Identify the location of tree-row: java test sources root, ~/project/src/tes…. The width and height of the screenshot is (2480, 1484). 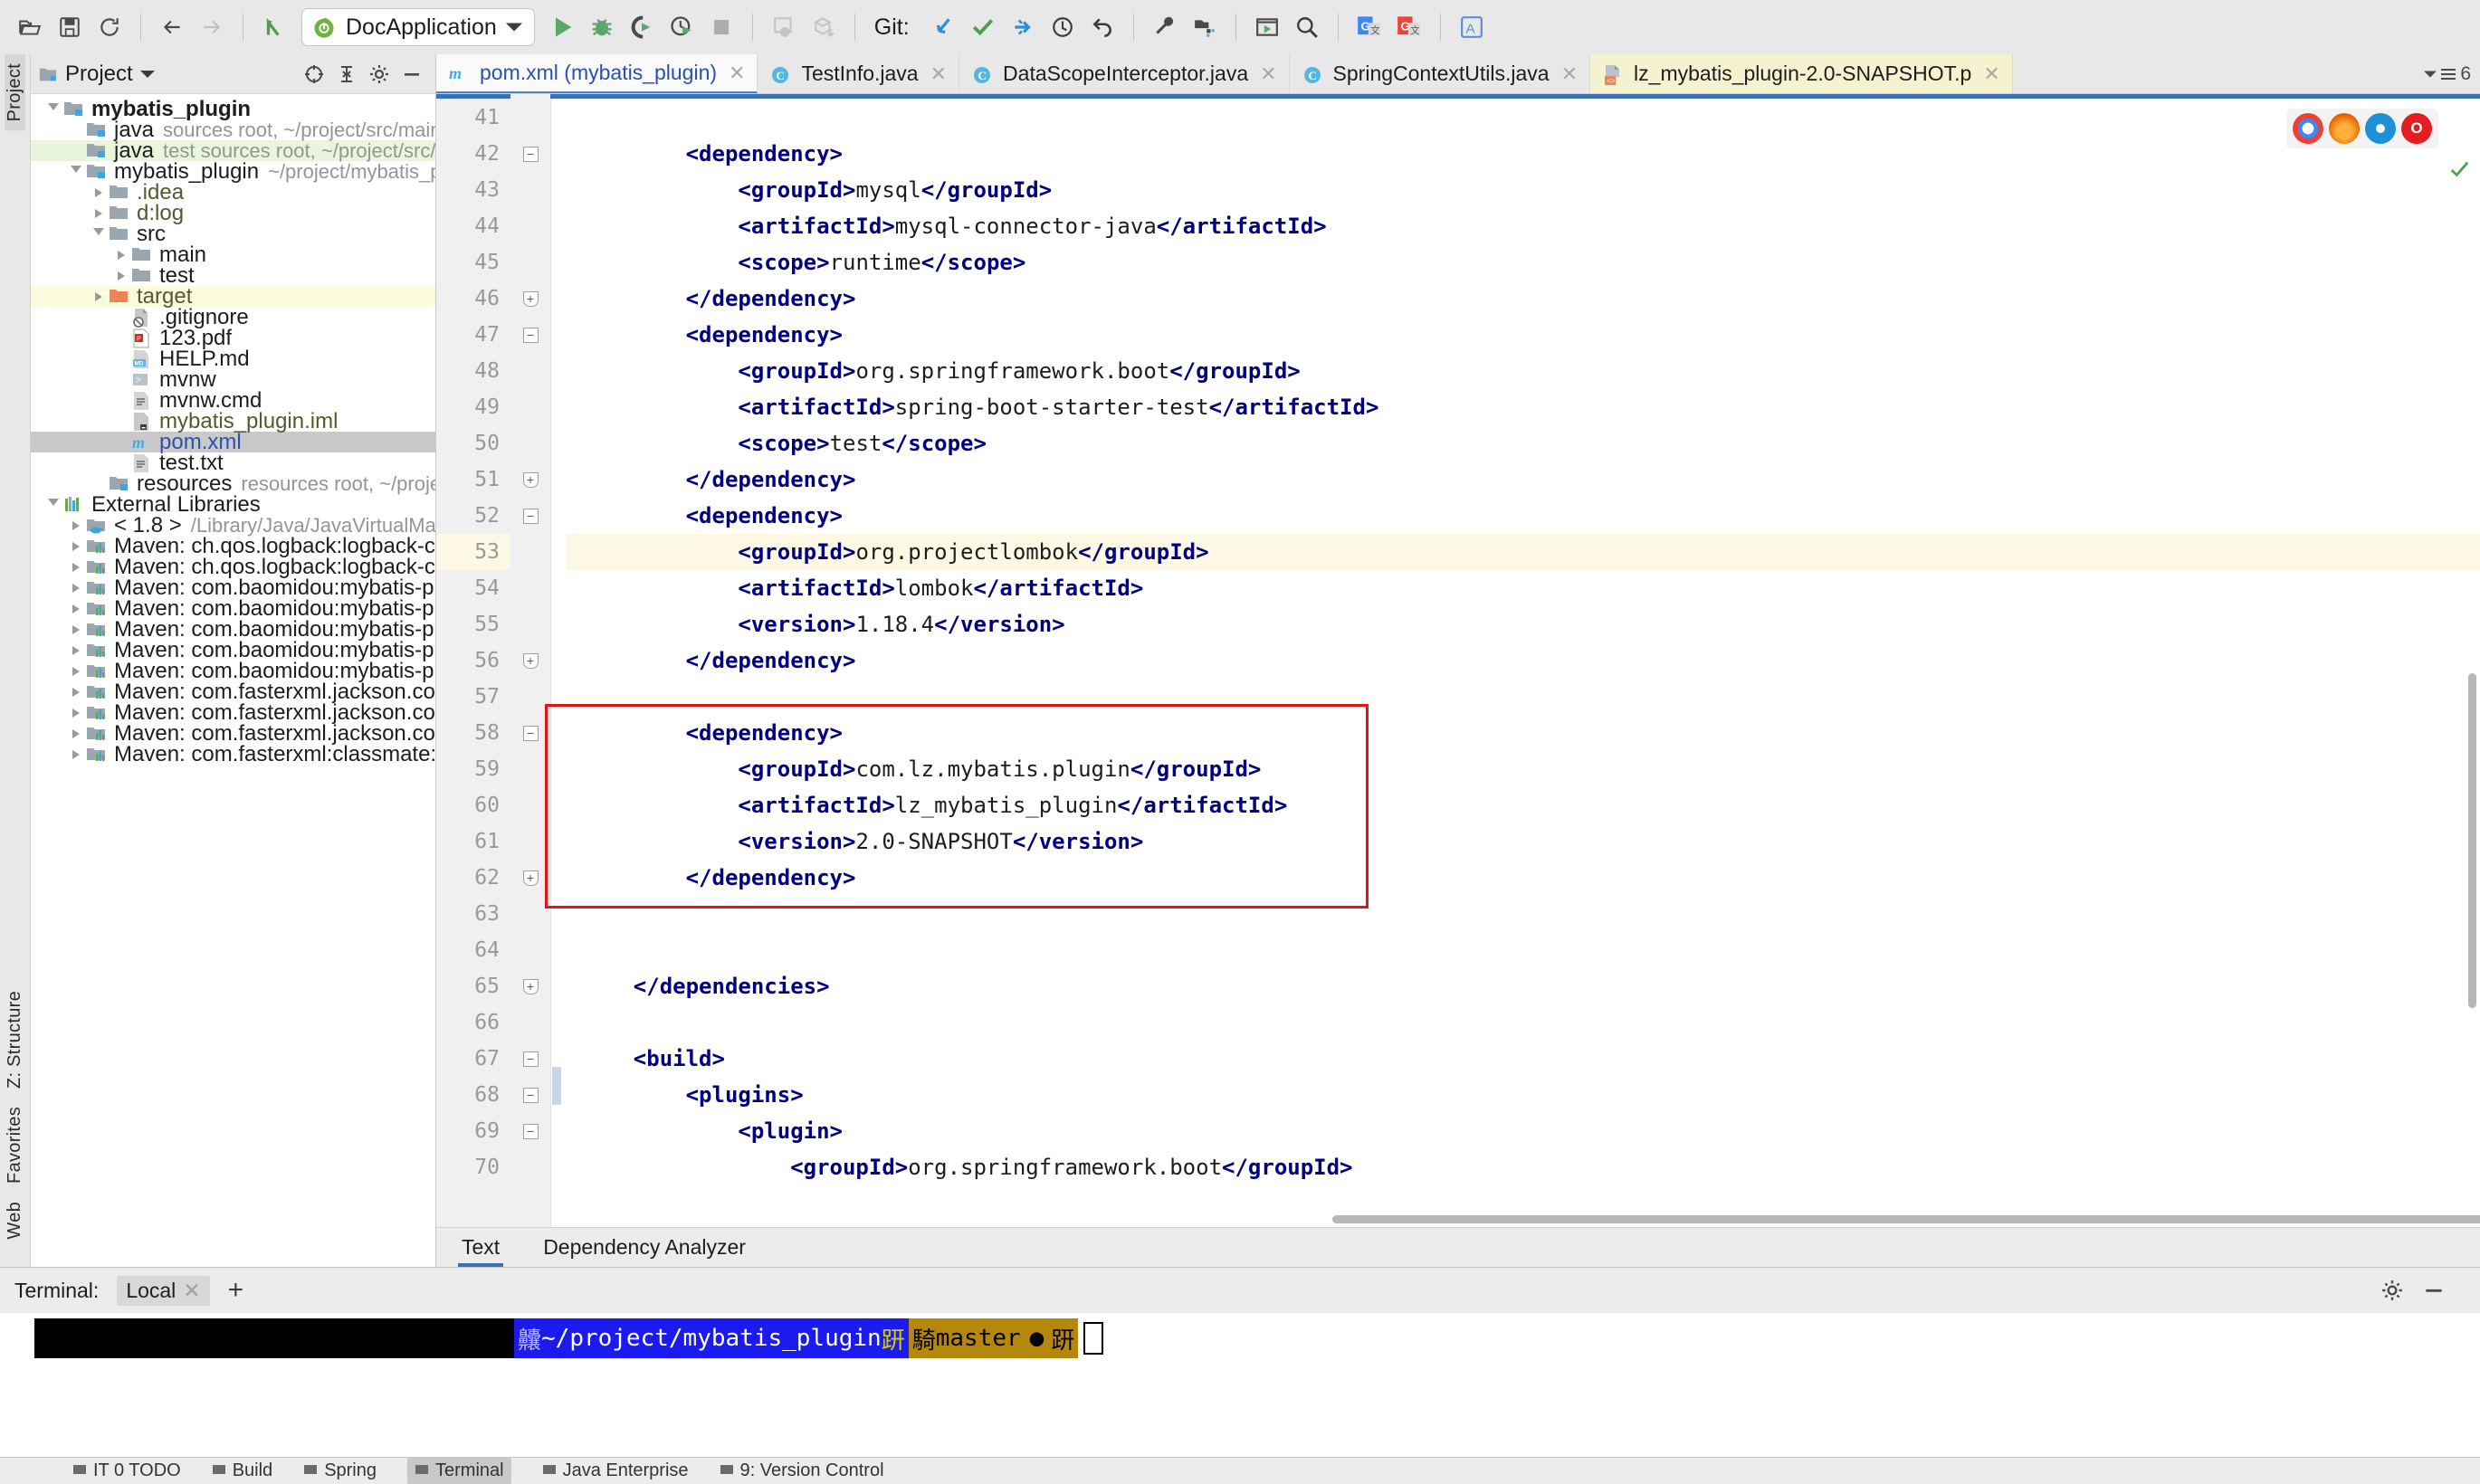
(233, 151).